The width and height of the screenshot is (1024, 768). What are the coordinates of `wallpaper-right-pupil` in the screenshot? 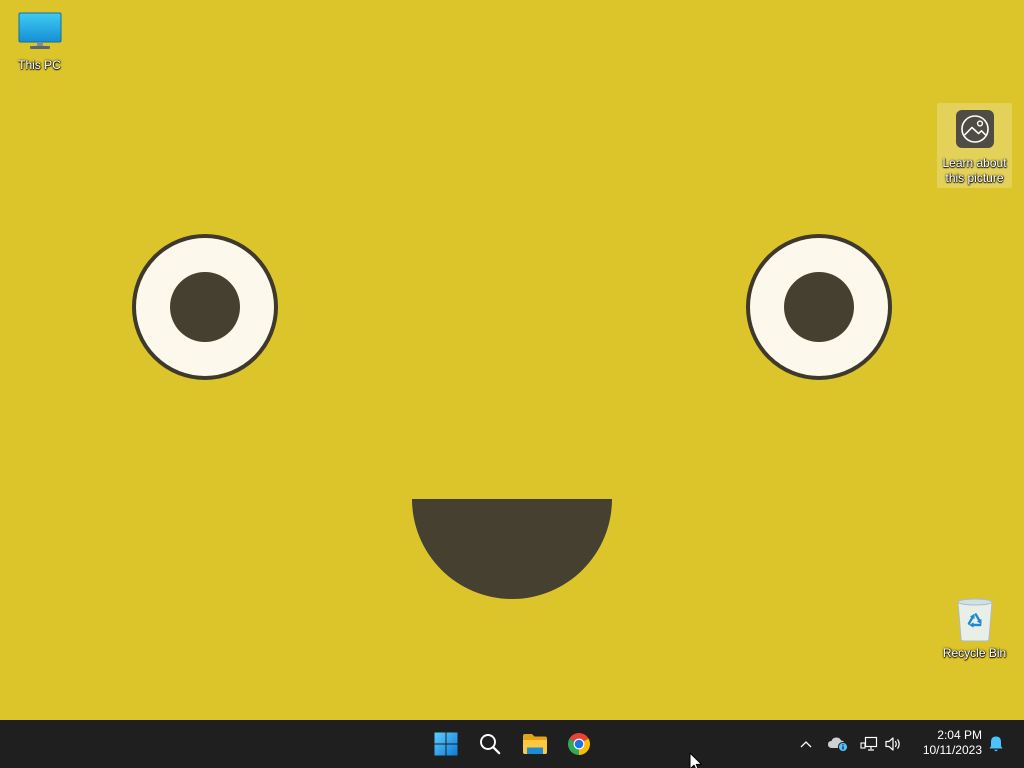 It's located at (819, 307).